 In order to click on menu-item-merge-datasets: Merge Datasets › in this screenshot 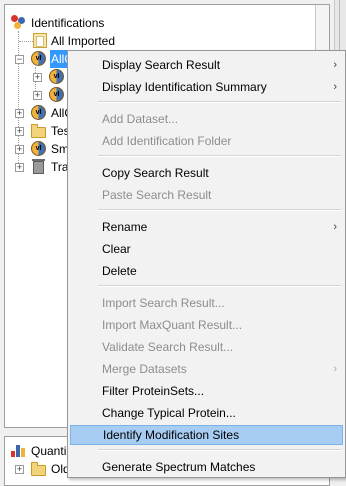, I will do `click(206, 369)`.